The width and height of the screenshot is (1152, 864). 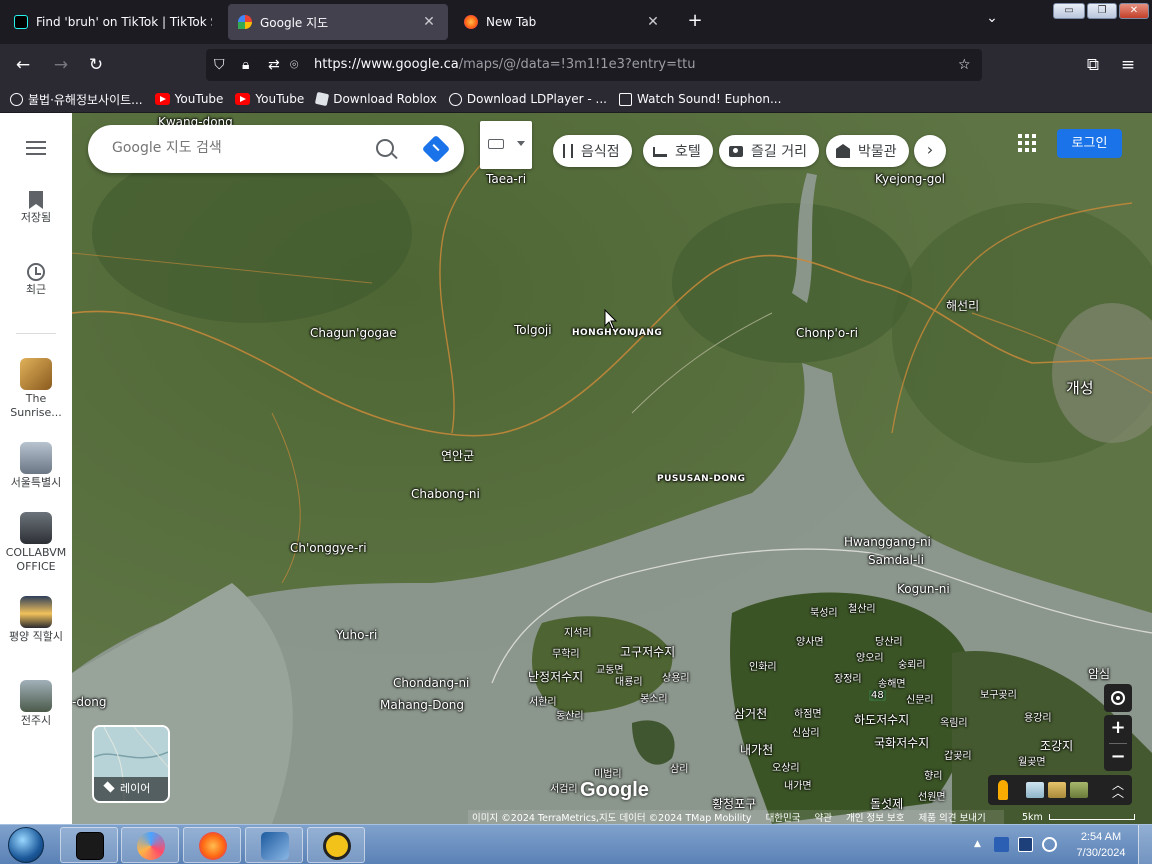 What do you see at coordinates (506, 179) in the screenshot?
I see `map-label: Taea-ri` at bounding box center [506, 179].